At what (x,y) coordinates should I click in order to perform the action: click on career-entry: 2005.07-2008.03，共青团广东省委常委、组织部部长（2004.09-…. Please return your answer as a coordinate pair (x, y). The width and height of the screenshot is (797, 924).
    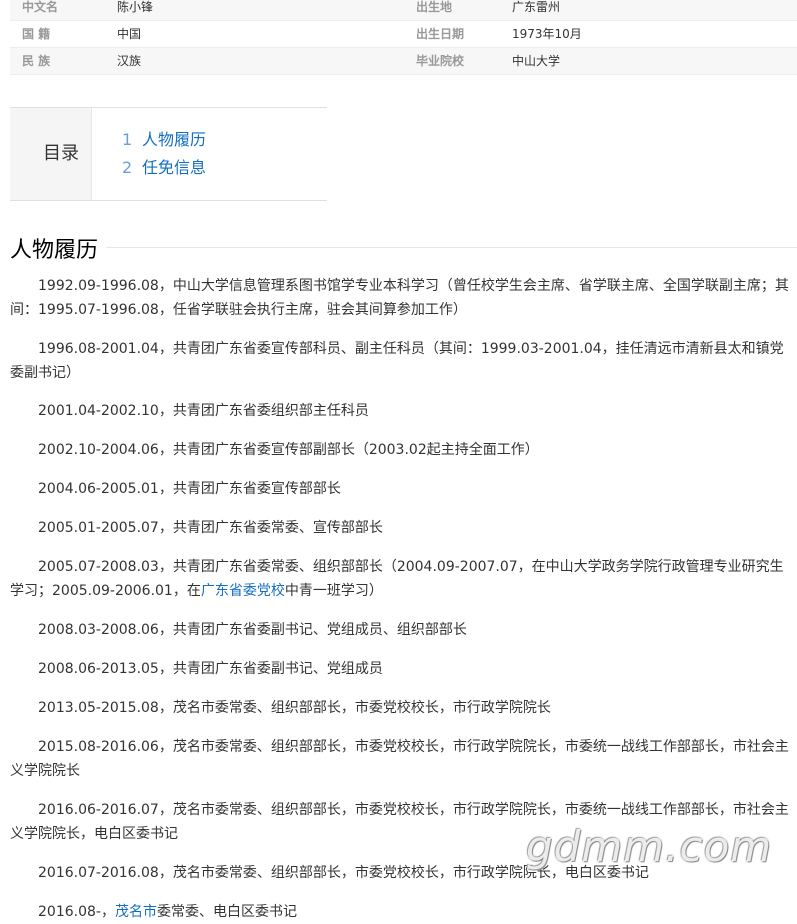
    Looking at the image, I should click on (403, 579).